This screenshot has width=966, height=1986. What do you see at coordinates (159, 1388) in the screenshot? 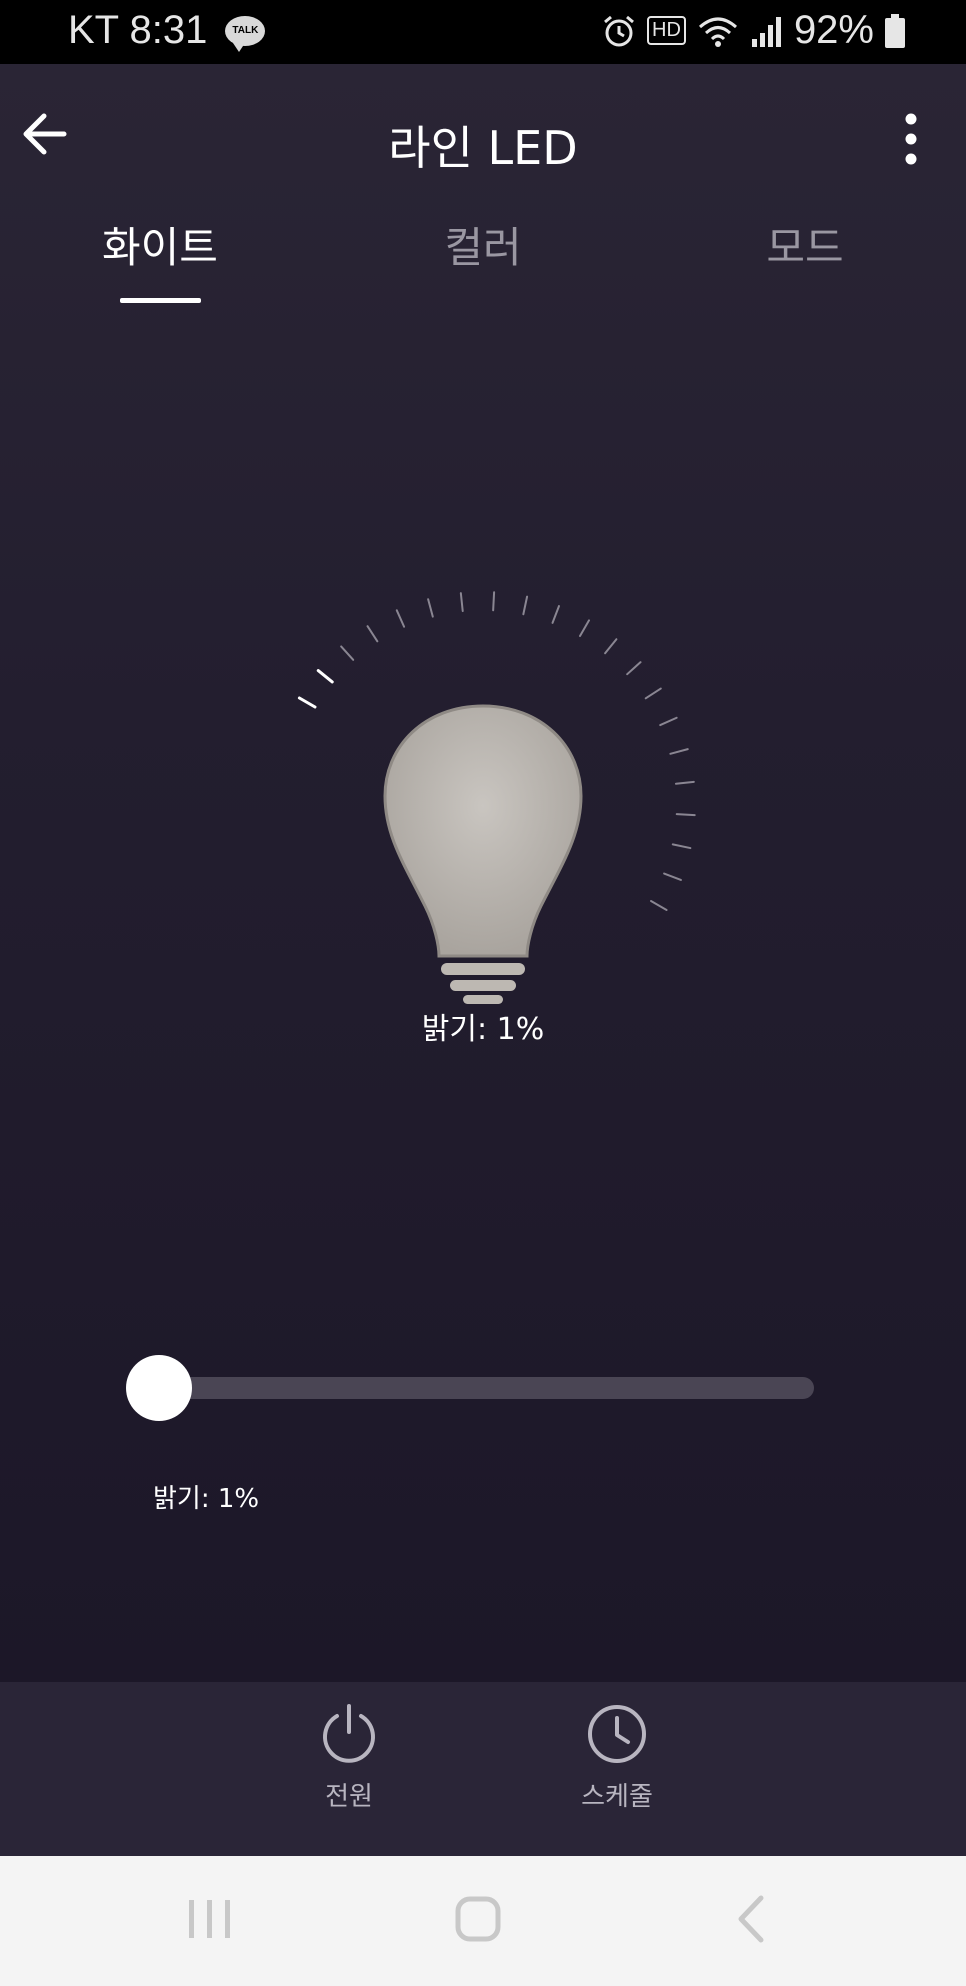
I see `slider-thumb` at bounding box center [159, 1388].